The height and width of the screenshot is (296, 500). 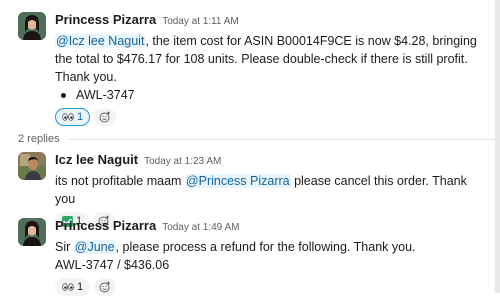 I want to click on timestamp: Today at 1:23 AM, so click(x=182, y=161).